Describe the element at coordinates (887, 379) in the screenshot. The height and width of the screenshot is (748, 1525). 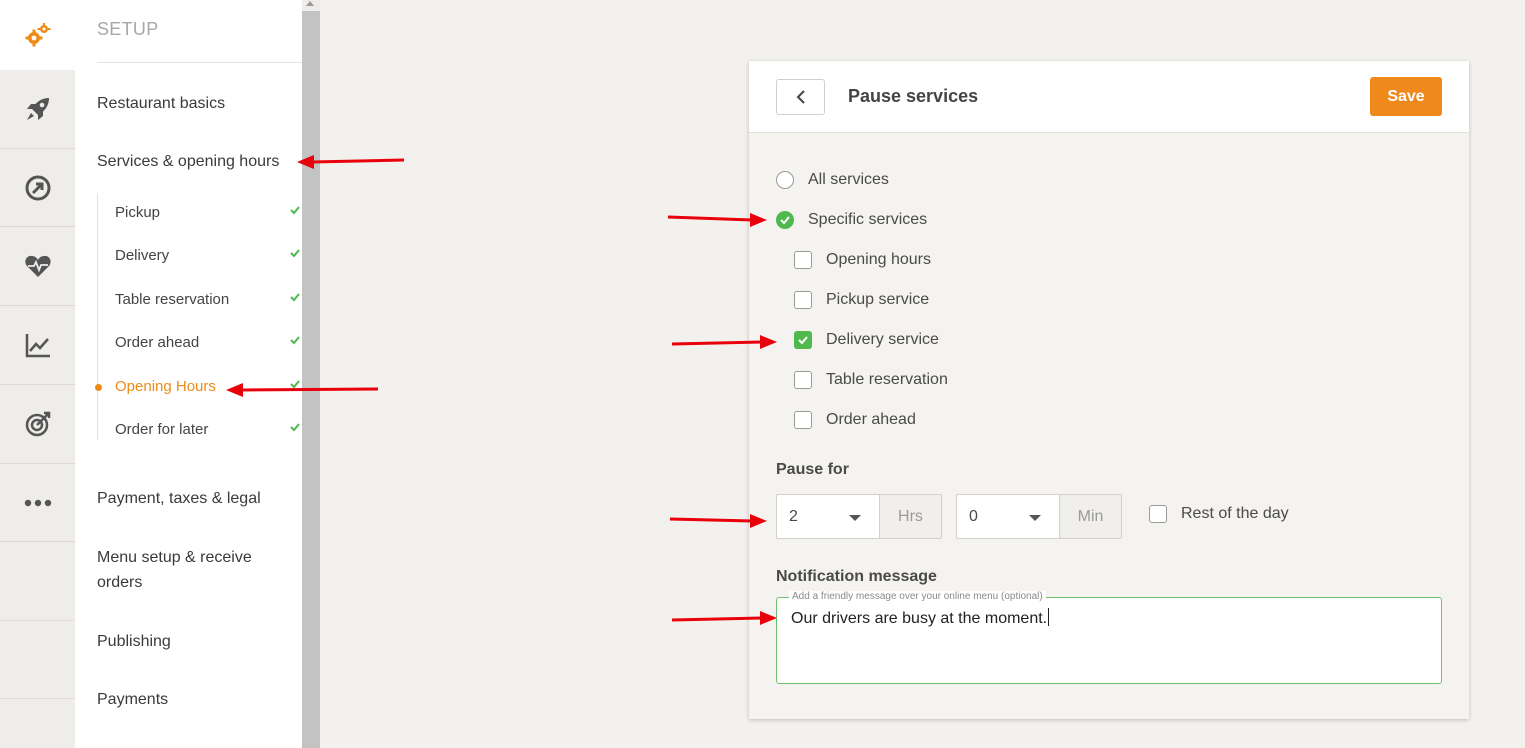
I see `checkbox-label: Table reservation` at that location.